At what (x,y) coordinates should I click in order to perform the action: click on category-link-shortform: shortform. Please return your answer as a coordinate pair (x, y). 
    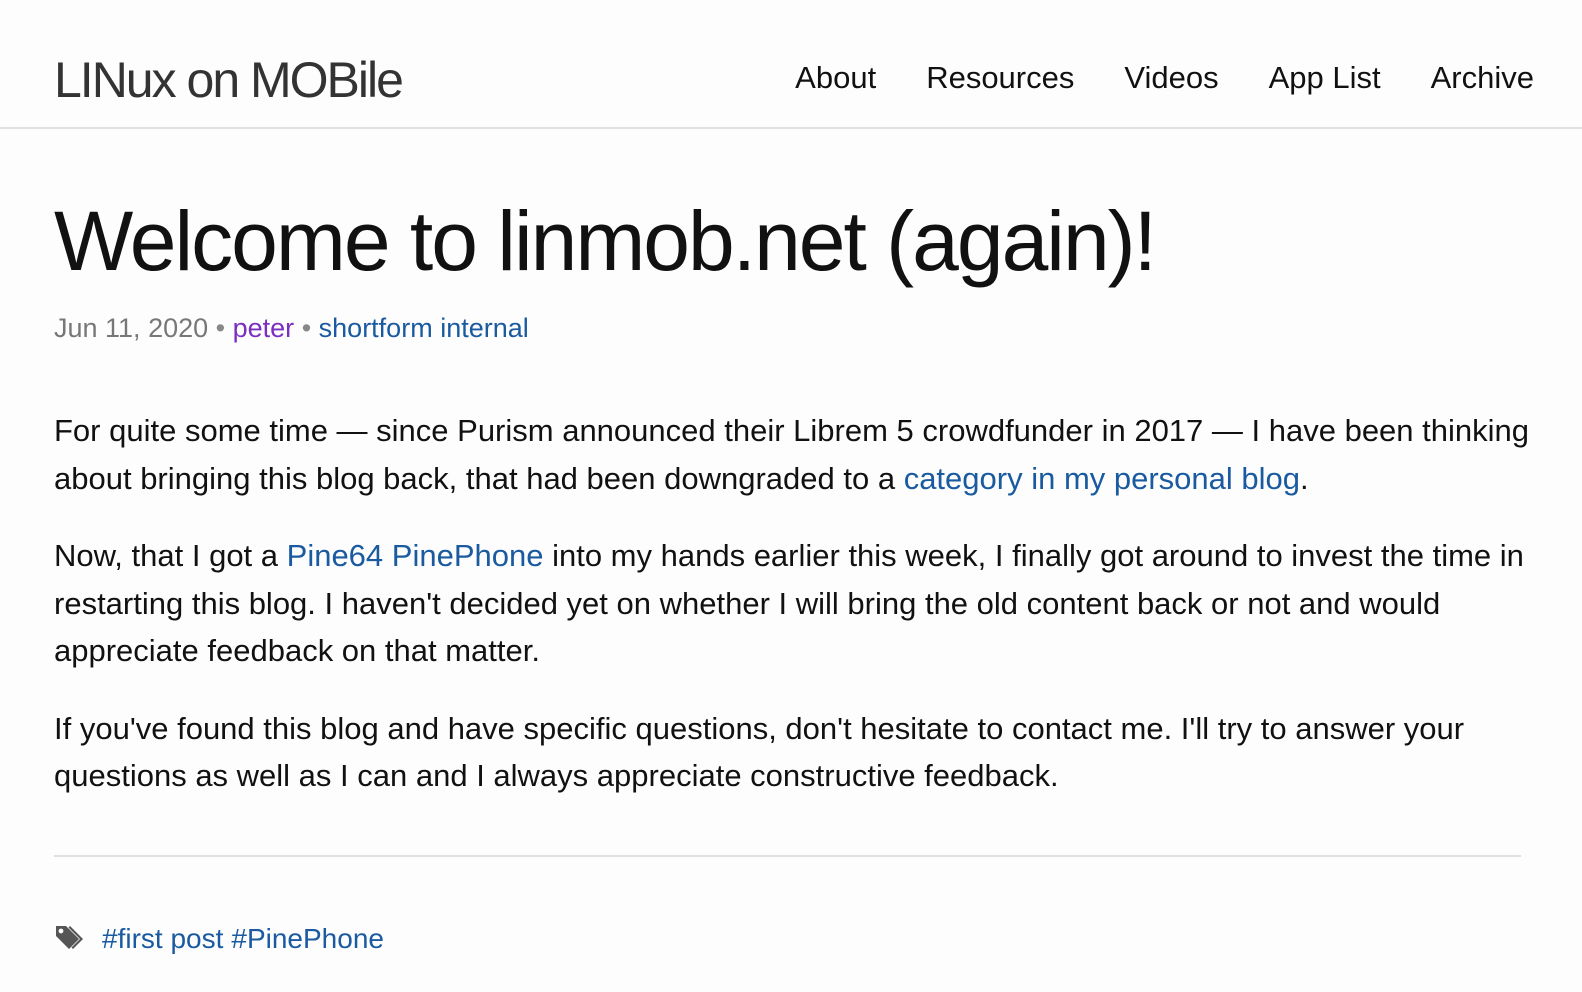
    Looking at the image, I should click on (376, 328).